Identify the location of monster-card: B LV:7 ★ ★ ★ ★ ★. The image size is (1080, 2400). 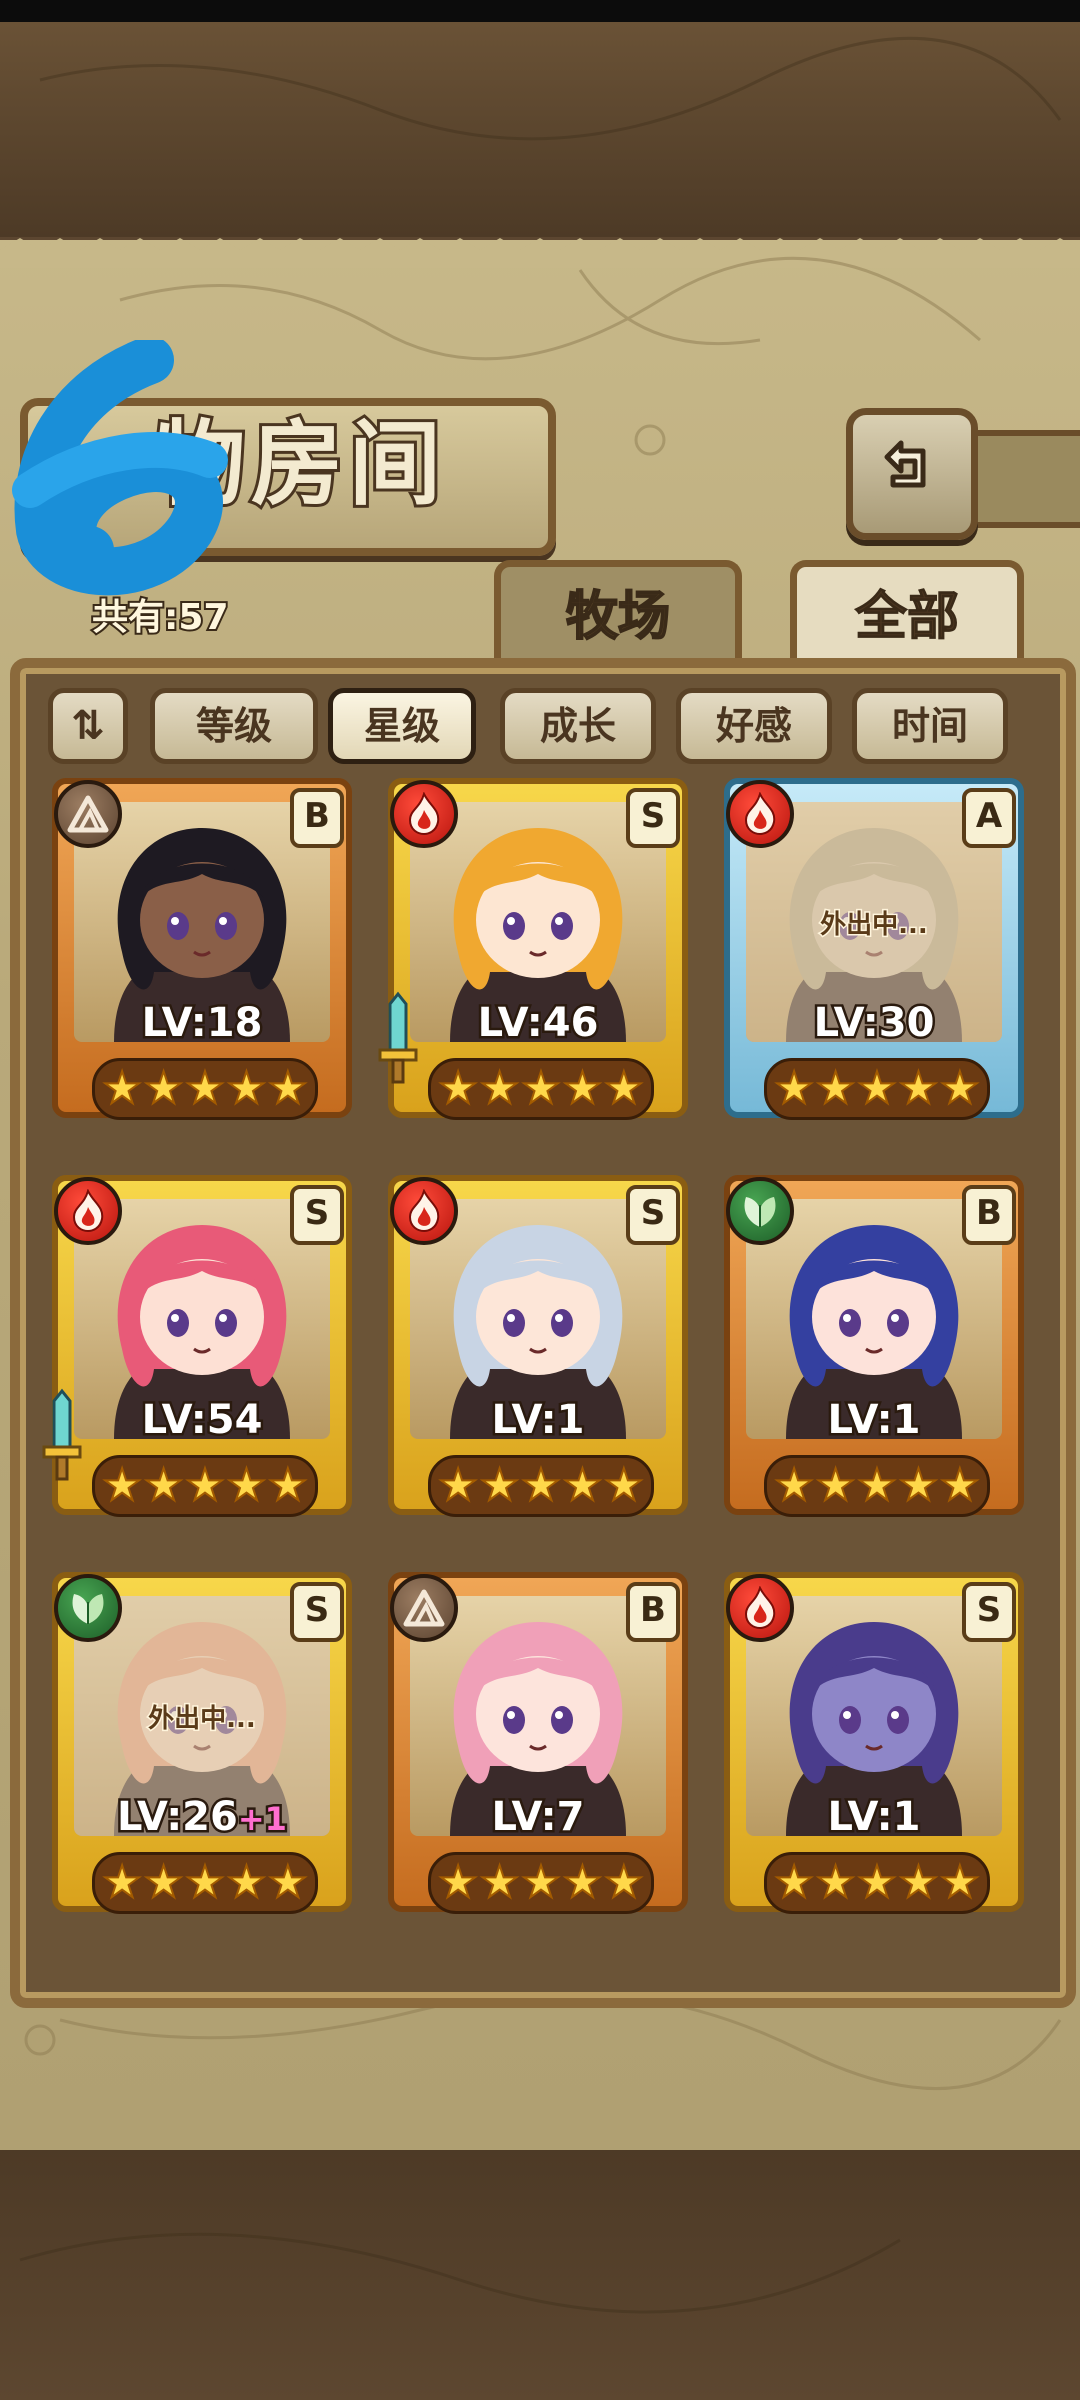
(538, 1749).